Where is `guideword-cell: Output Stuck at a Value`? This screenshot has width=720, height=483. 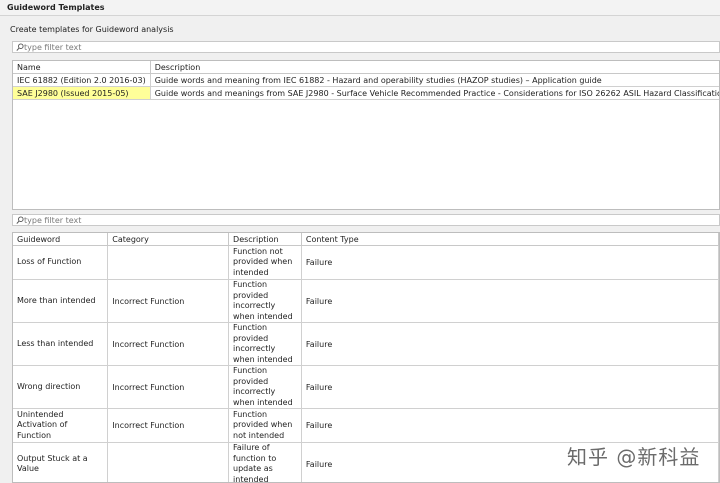 guideword-cell: Output Stuck at a Value is located at coordinates (61, 462).